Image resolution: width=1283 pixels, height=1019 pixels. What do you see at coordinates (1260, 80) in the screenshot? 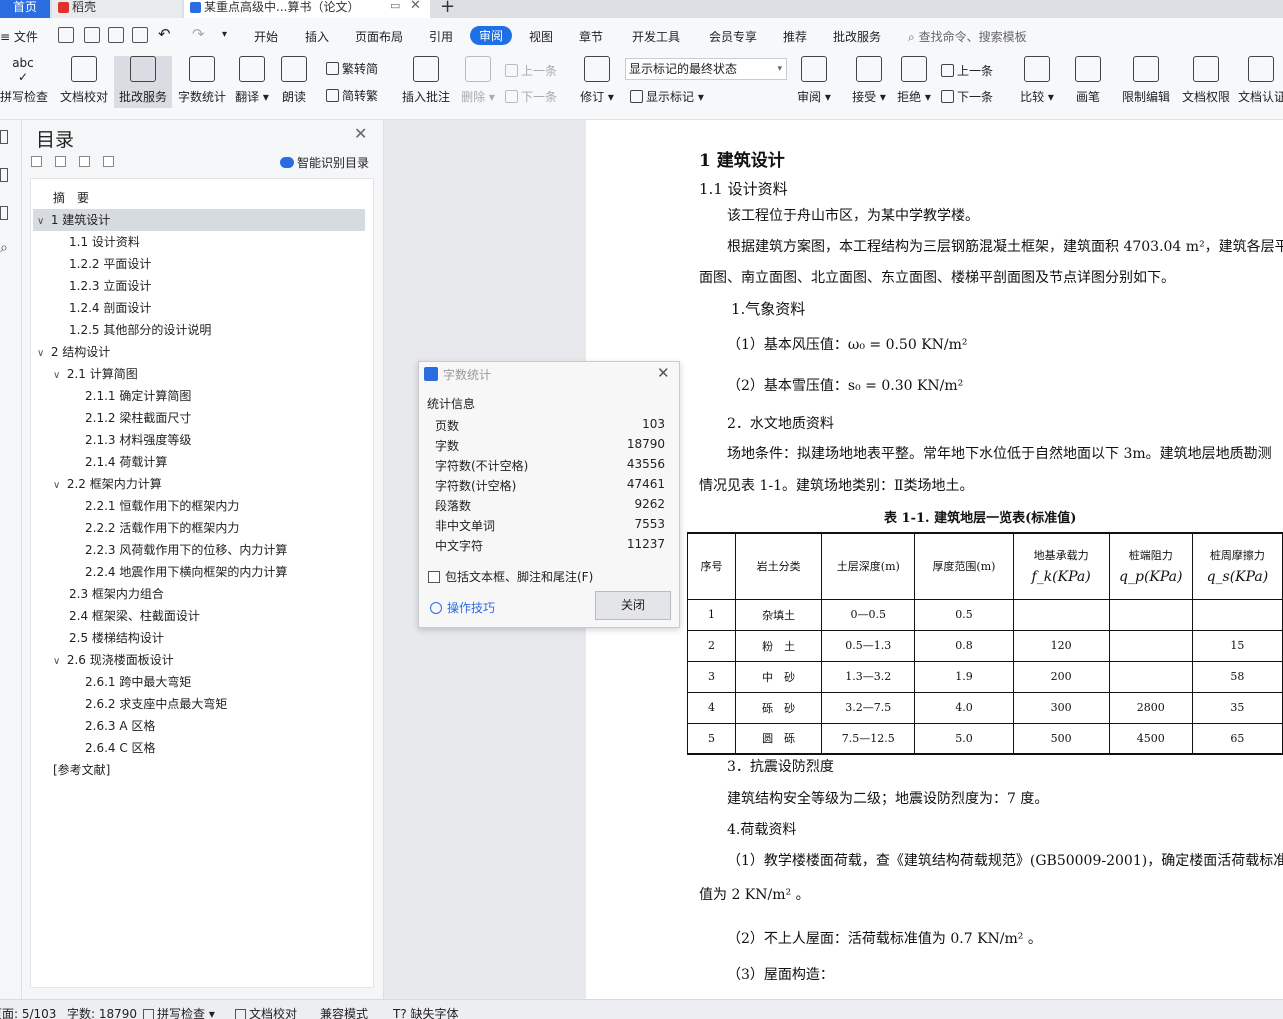
I see `document-cert-button: 文档认证` at bounding box center [1260, 80].